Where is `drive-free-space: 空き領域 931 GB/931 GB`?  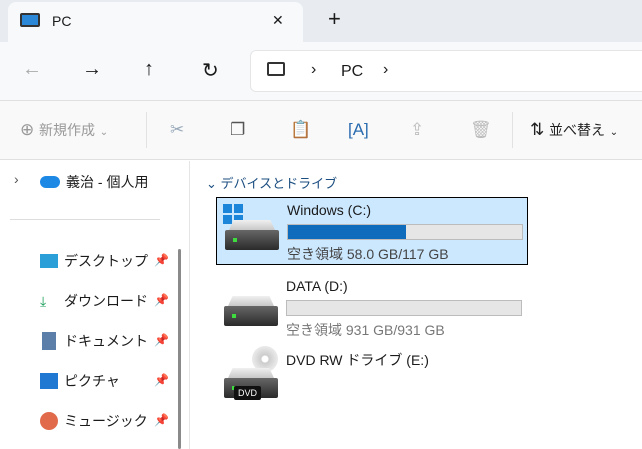 drive-free-space: 空き領域 931 GB/931 GB is located at coordinates (365, 330).